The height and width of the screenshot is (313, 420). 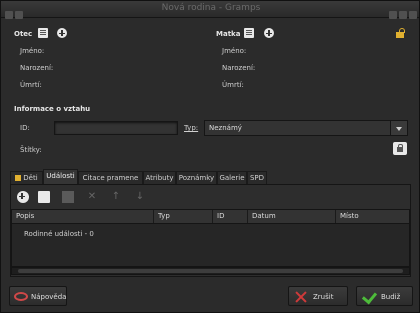 What do you see at coordinates (32, 51) in the screenshot?
I see `father-name-label: Jméno:` at bounding box center [32, 51].